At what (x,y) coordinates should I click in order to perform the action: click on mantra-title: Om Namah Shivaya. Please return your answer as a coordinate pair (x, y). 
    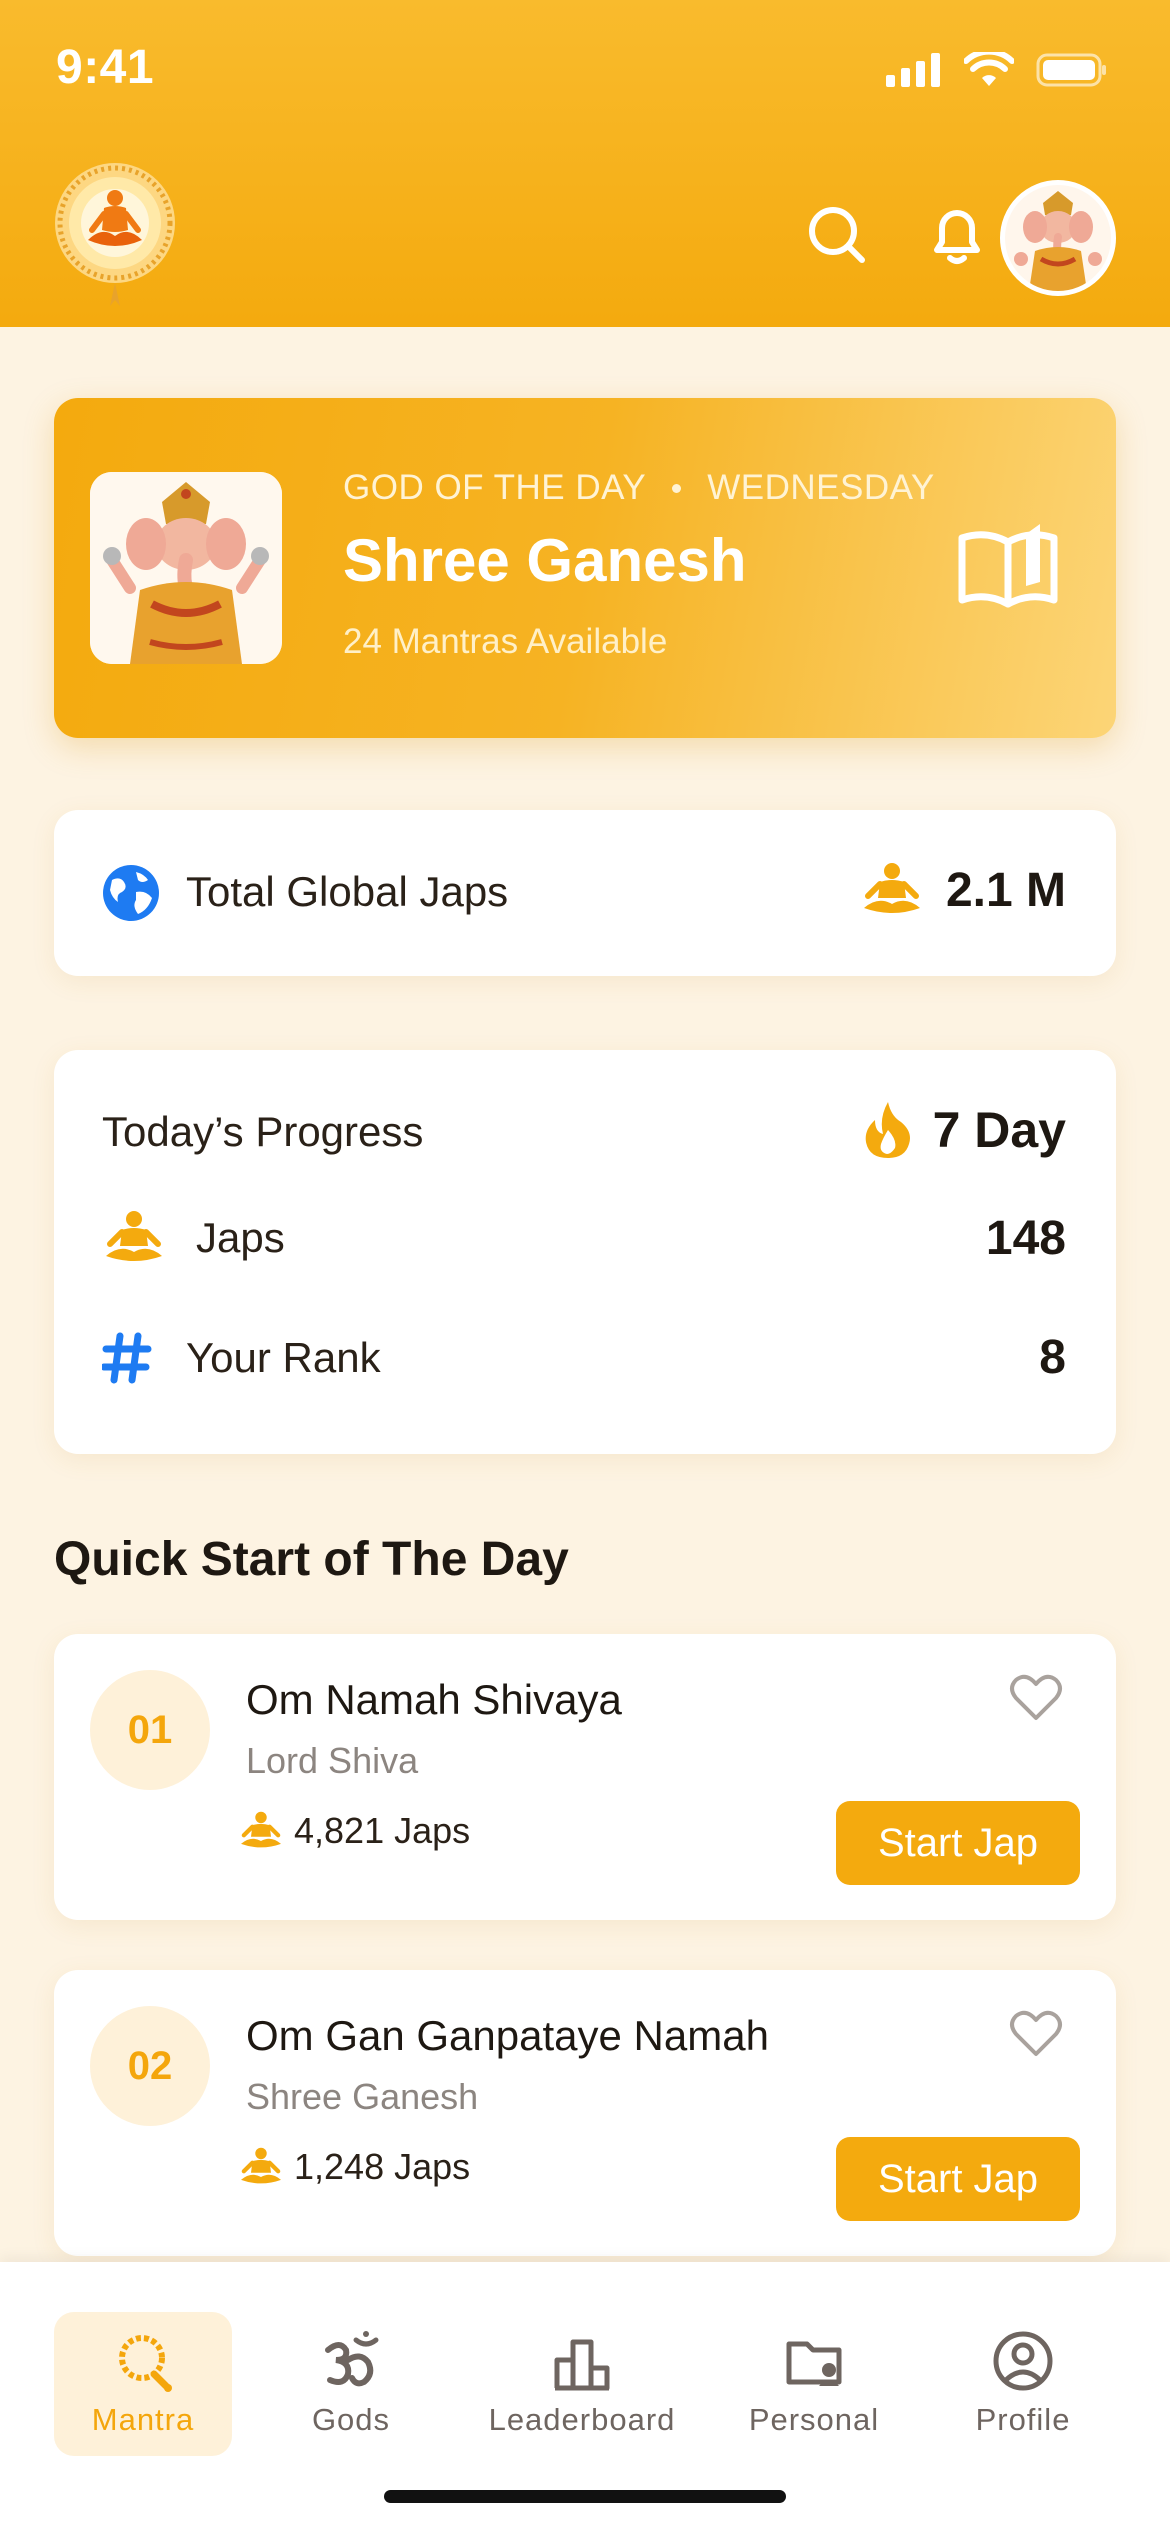
    Looking at the image, I should click on (434, 1699).